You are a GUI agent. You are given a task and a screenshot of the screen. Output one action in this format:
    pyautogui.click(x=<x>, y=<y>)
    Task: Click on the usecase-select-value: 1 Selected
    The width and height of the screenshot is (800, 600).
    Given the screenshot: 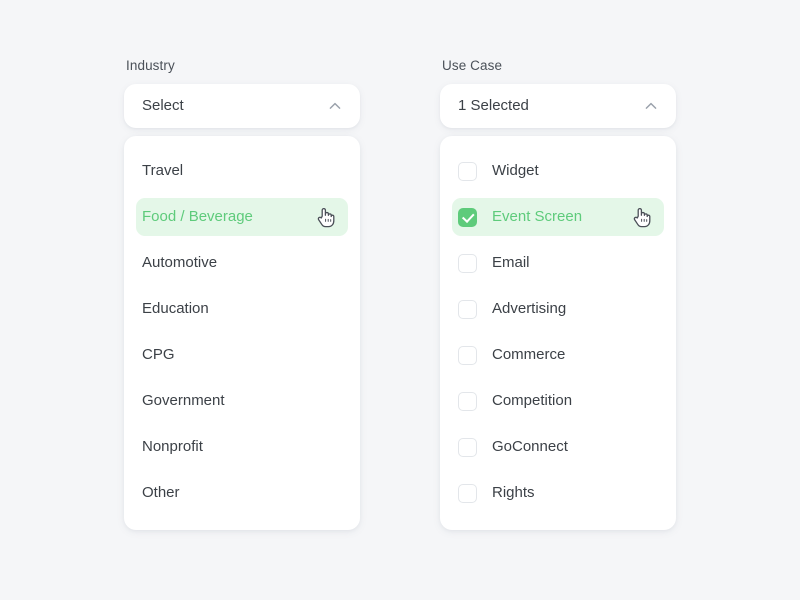 What is the action you would take?
    pyautogui.click(x=493, y=105)
    